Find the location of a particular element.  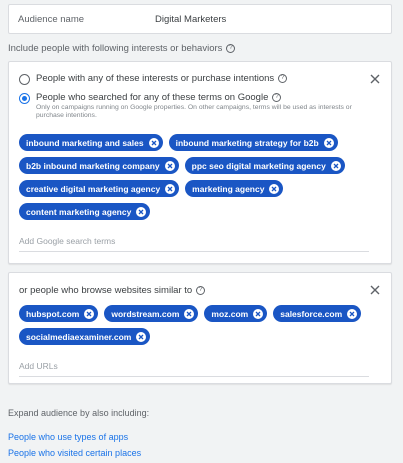

url-input: Add URLs is located at coordinates (194, 369).